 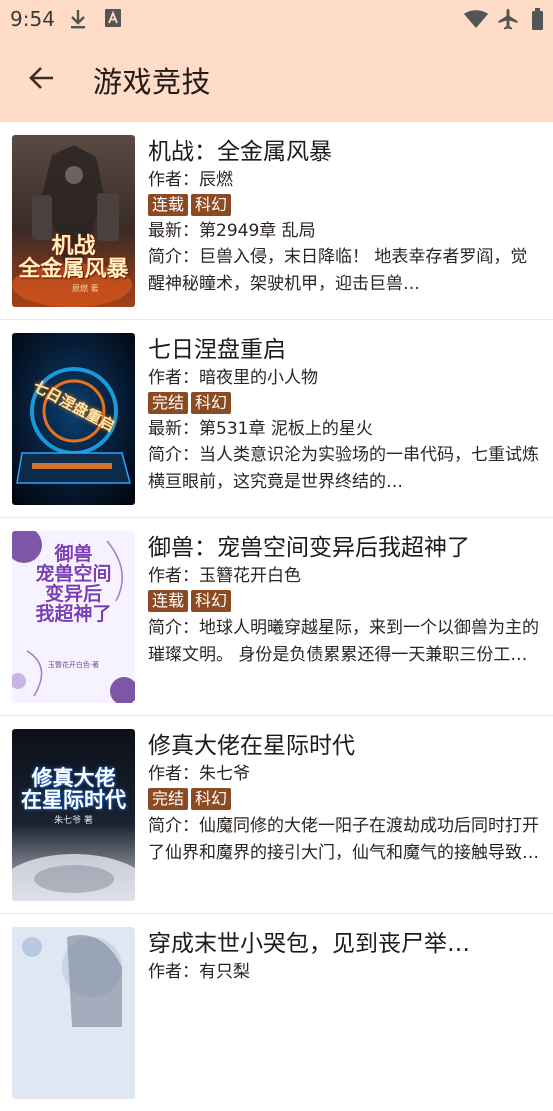 What do you see at coordinates (251, 746) in the screenshot?
I see `book-title: 修真大佬在星际时代` at bounding box center [251, 746].